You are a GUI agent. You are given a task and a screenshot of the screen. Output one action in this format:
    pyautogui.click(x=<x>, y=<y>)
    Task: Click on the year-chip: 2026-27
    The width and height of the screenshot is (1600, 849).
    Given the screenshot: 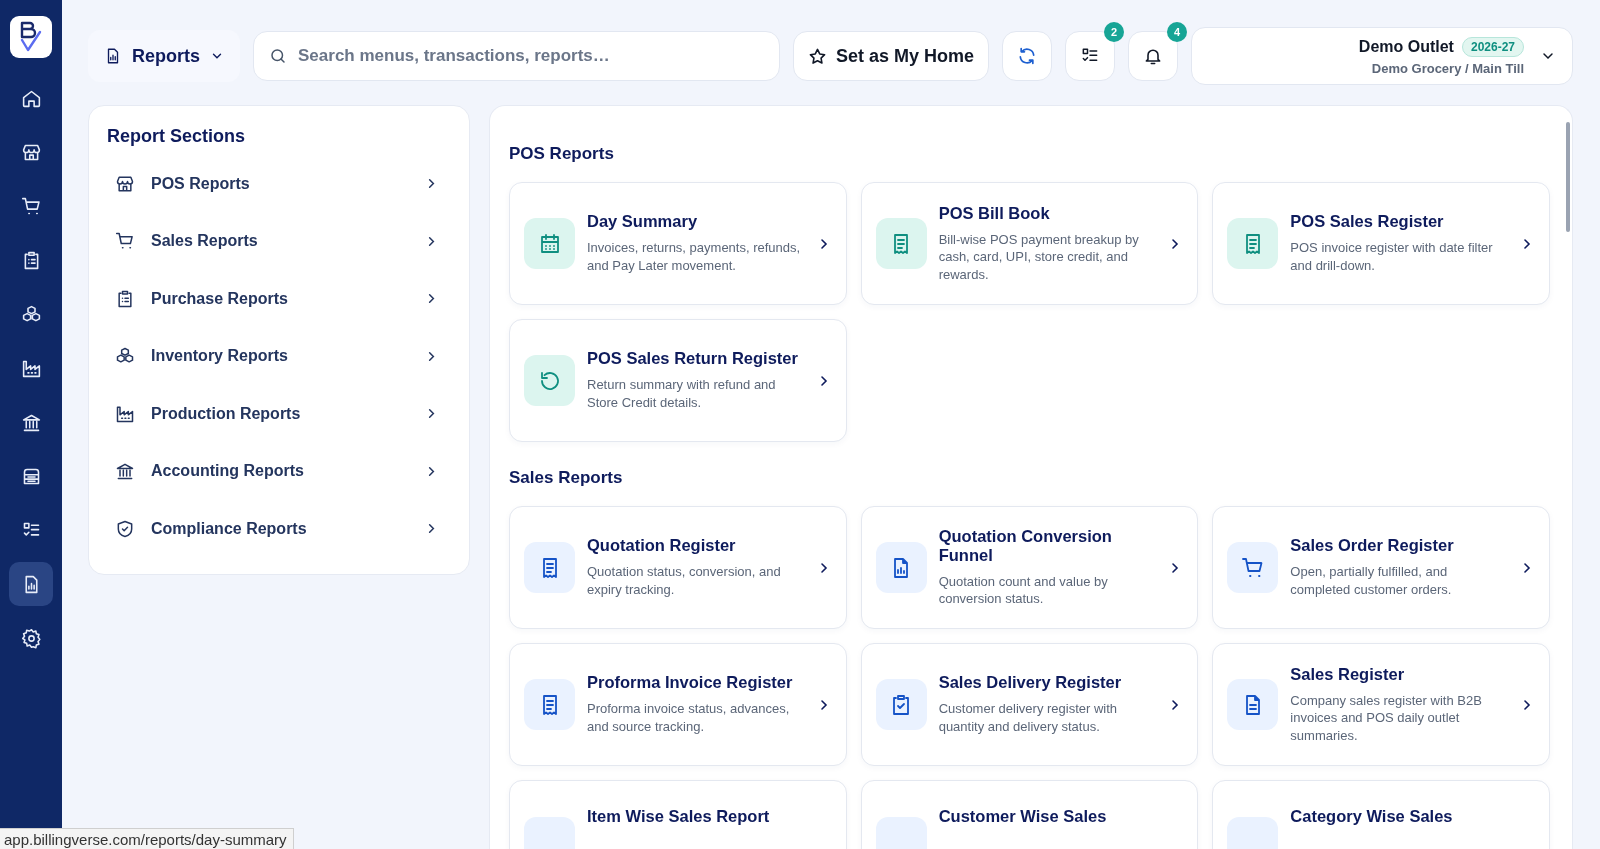 What is the action you would take?
    pyautogui.click(x=1492, y=46)
    